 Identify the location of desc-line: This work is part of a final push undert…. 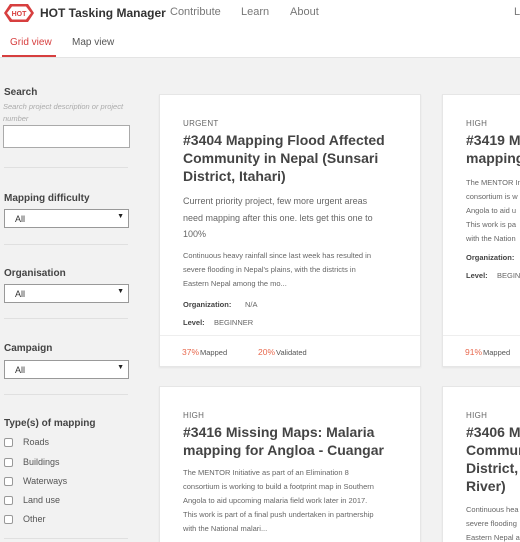
(278, 514).